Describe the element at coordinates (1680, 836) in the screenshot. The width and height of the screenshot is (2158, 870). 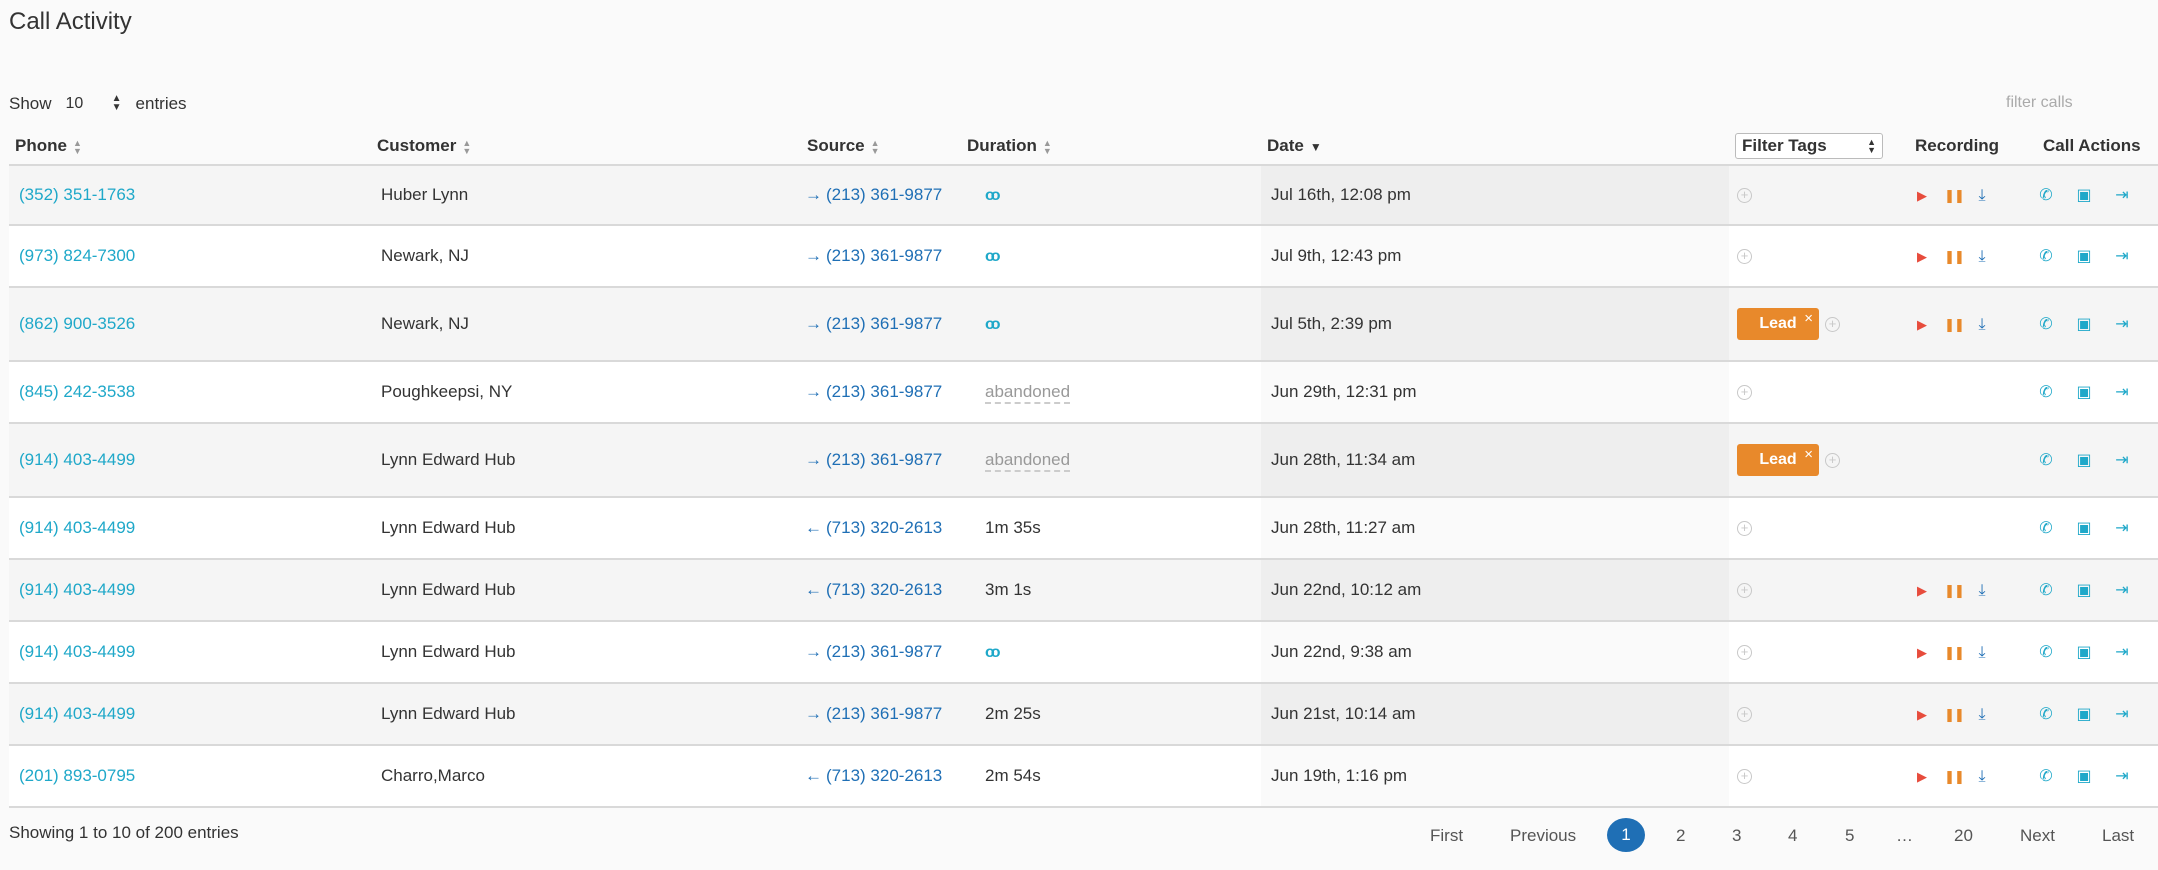
I see `page-2: 2` at that location.